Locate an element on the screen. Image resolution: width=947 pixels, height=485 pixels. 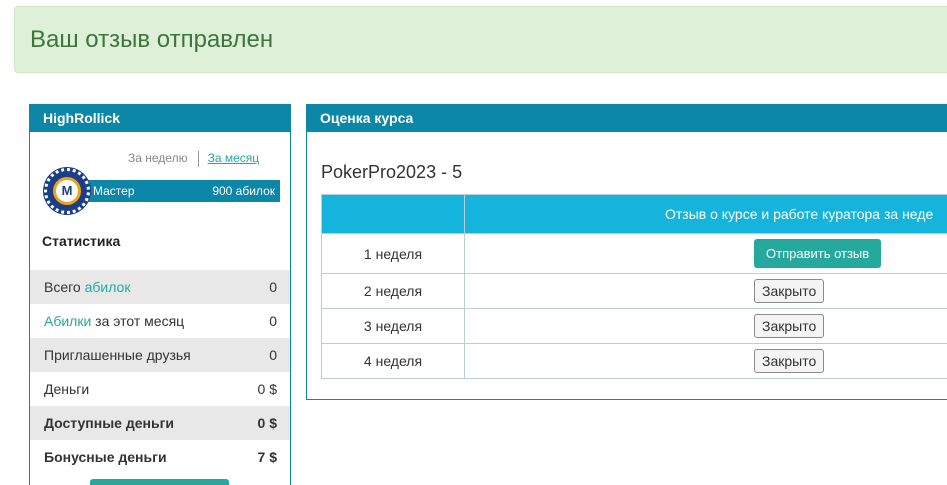
table-row: 2 неделя Закрыто is located at coordinates (634, 291).